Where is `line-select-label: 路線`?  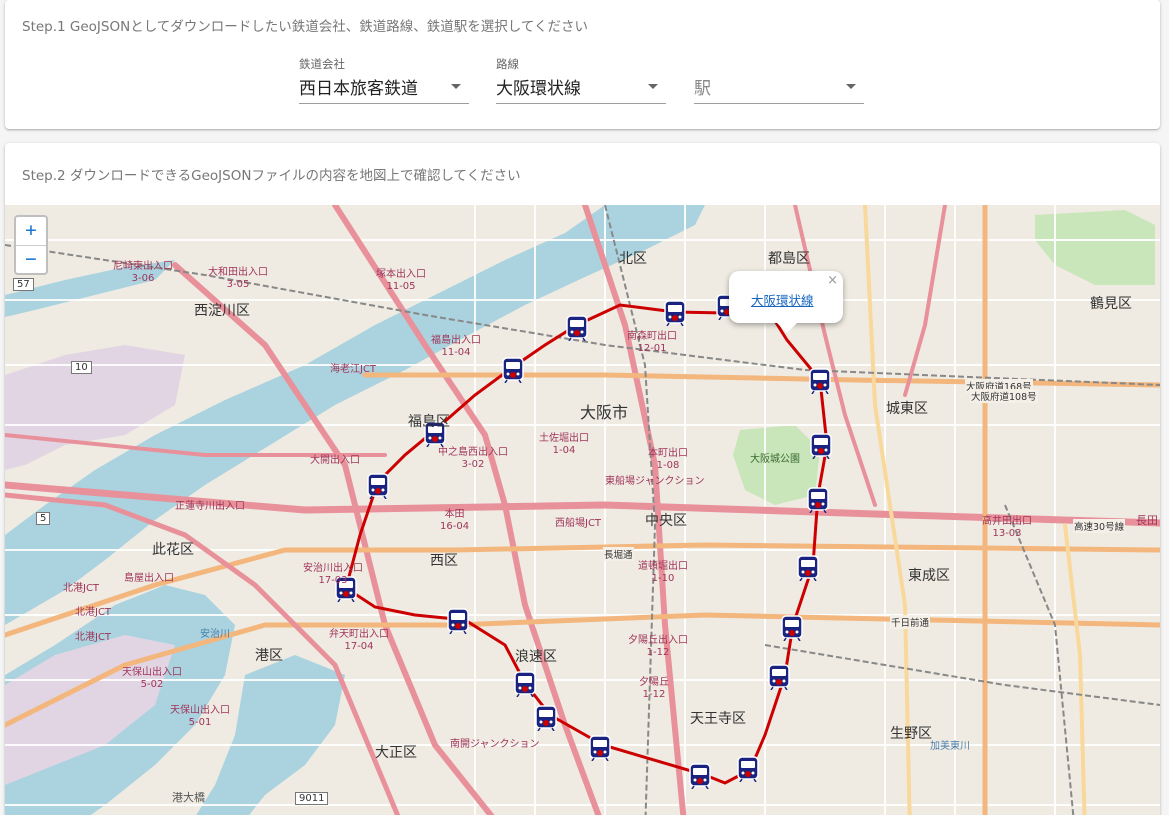
line-select-label: 路線 is located at coordinates (507, 64).